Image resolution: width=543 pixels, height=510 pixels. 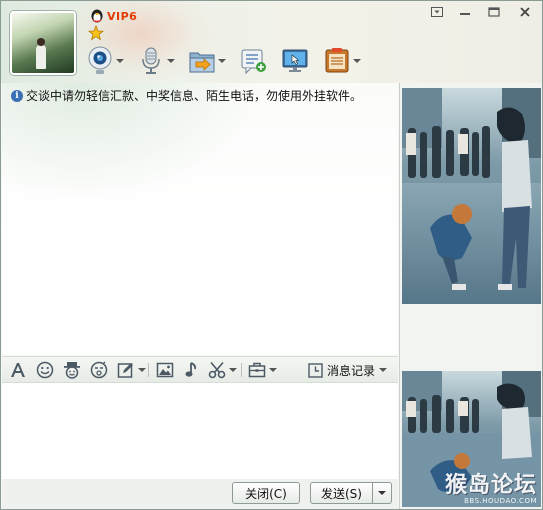 What do you see at coordinates (122, 16) in the screenshot?
I see `vip-badge: VIP6` at bounding box center [122, 16].